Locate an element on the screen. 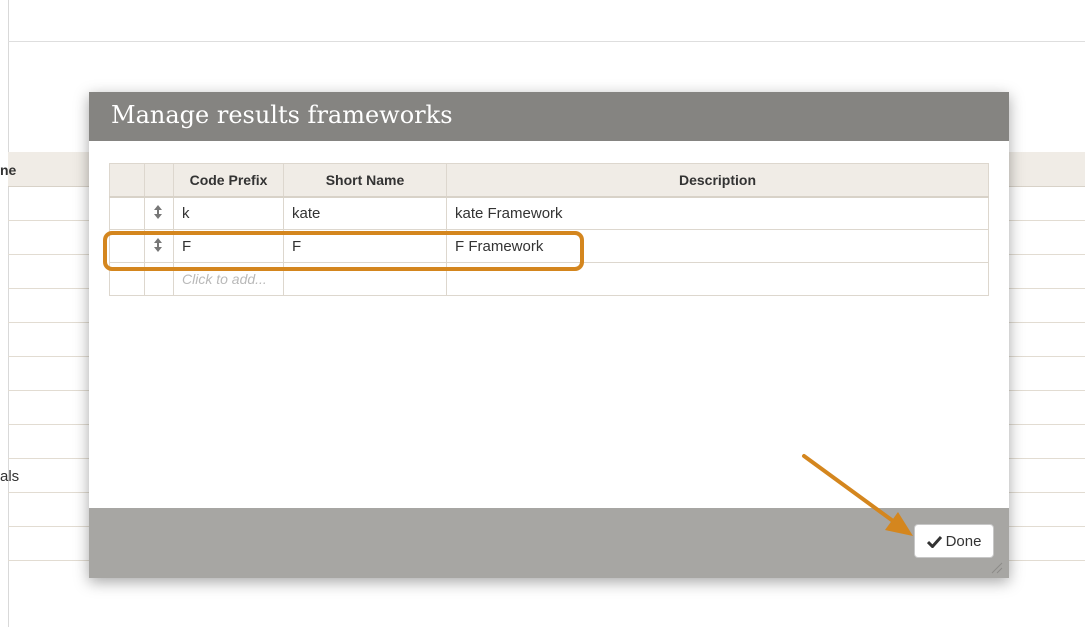  page-top-border is located at coordinates (546, 41).